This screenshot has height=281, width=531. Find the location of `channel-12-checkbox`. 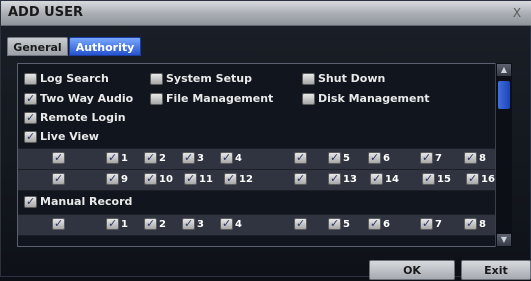

channel-12-checkbox is located at coordinates (230, 179).